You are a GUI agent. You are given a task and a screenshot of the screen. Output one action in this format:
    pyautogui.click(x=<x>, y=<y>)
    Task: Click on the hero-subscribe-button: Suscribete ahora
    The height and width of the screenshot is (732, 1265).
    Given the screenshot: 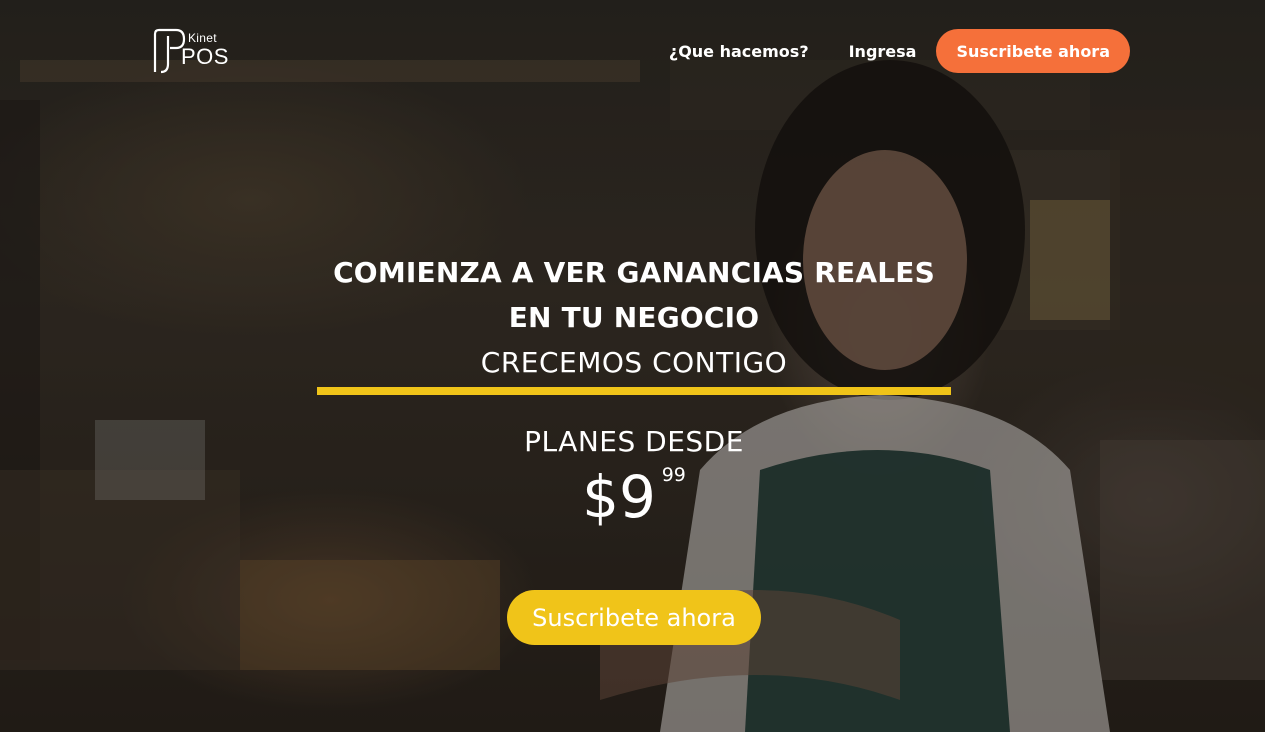 What is the action you would take?
    pyautogui.click(x=634, y=617)
    